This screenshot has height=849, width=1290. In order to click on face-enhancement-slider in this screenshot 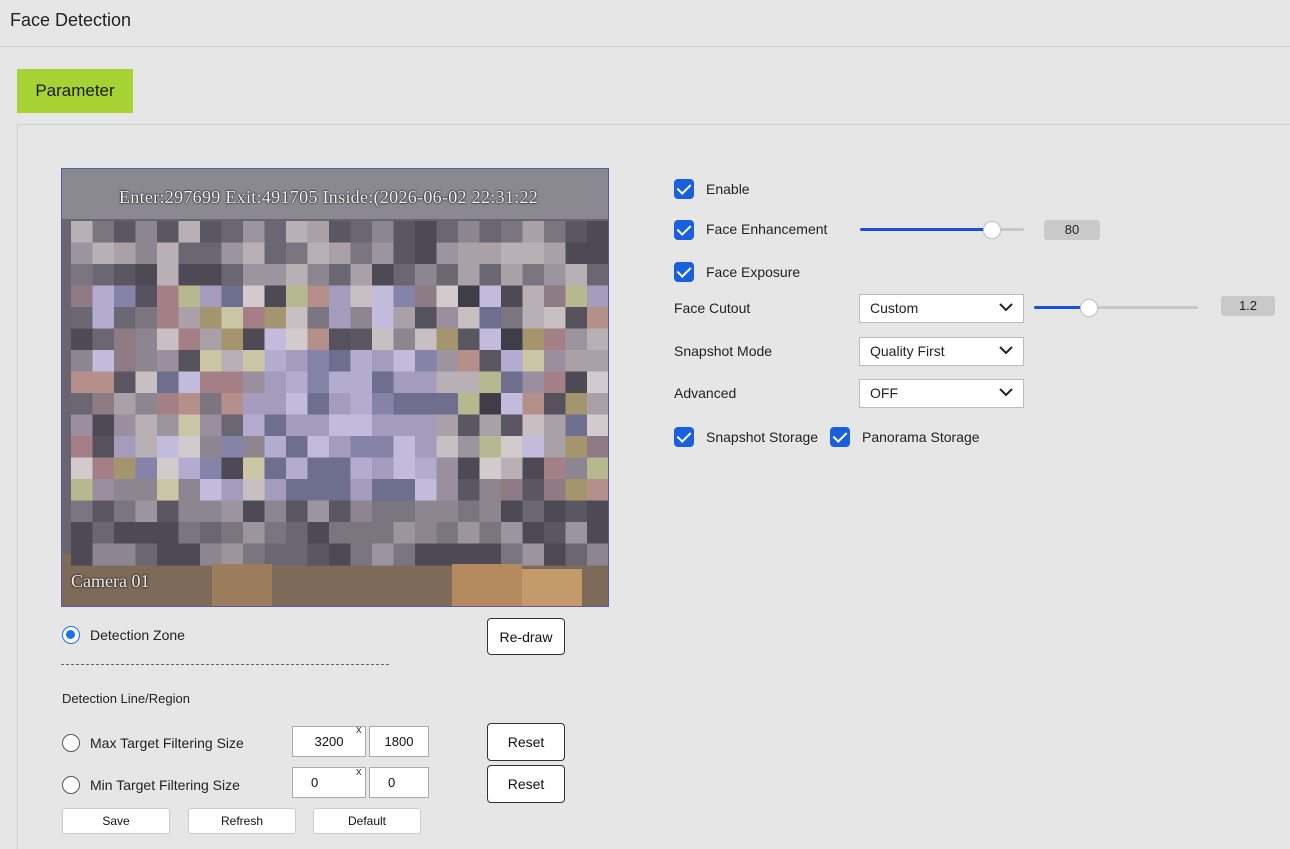, I will do `click(942, 230)`.